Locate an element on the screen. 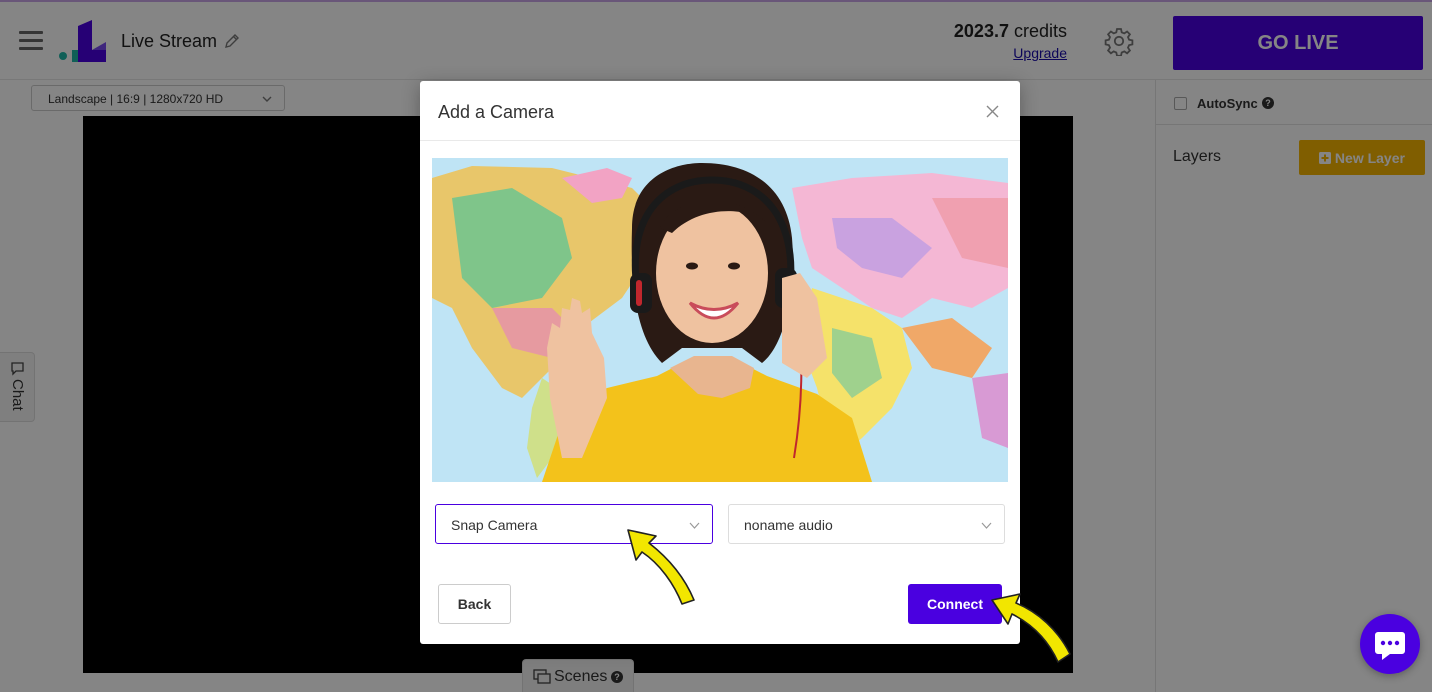  chat-bubble-button is located at coordinates (1390, 644).